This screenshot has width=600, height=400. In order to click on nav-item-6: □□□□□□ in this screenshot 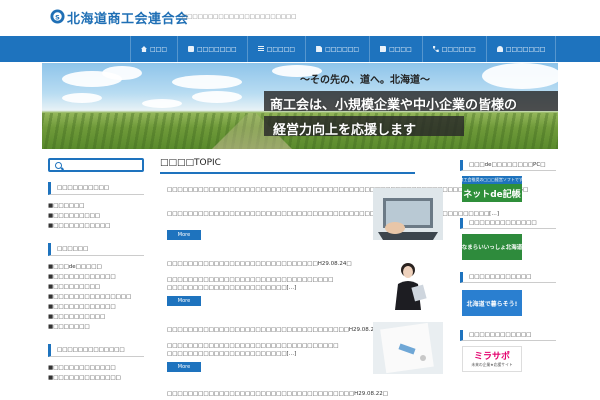, I will do `click(455, 49)`.